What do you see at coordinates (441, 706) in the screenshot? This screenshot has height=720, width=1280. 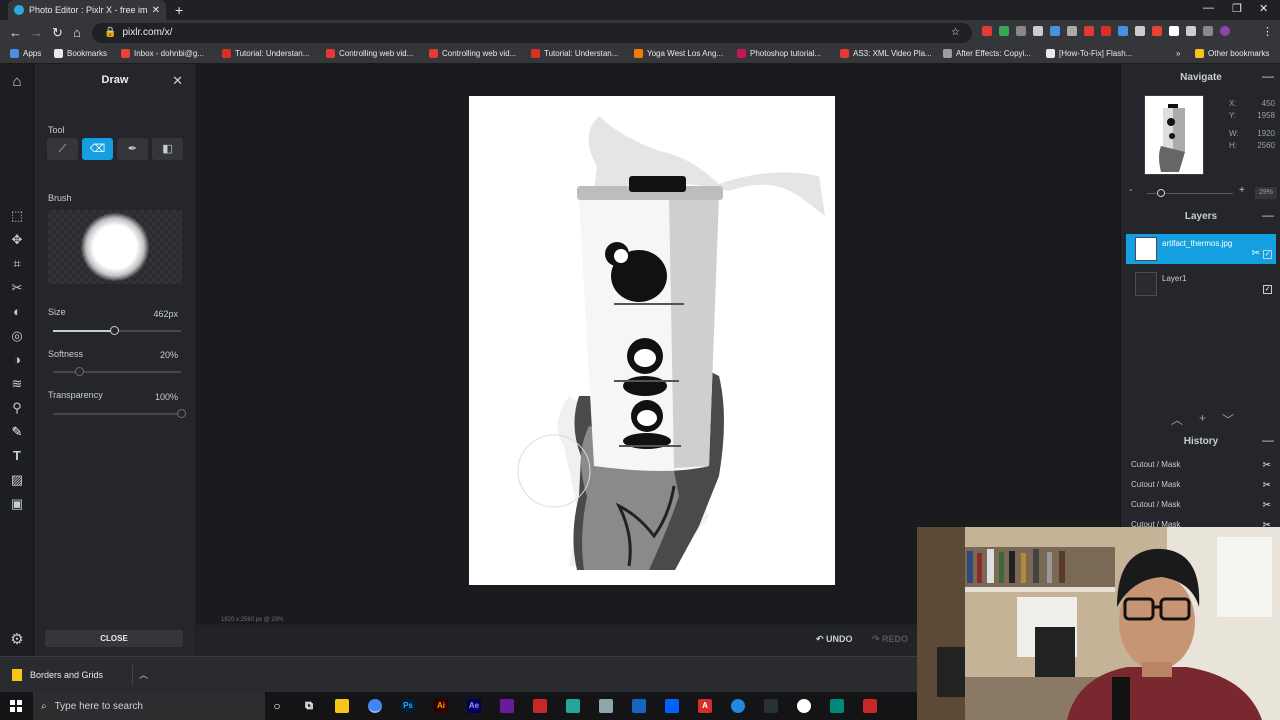 I see `illustrator-icon: Ai` at bounding box center [441, 706].